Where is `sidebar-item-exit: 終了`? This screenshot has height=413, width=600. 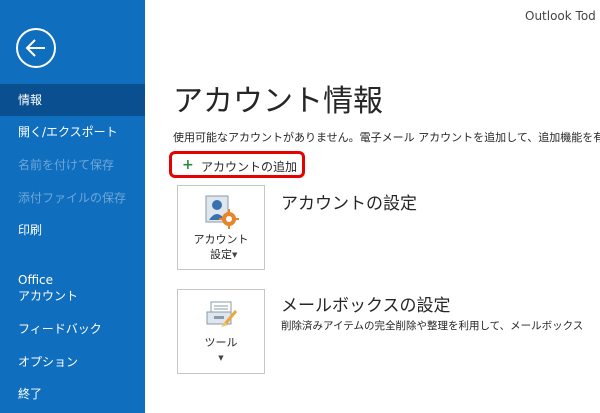 sidebar-item-exit: 終了 is located at coordinates (72, 394).